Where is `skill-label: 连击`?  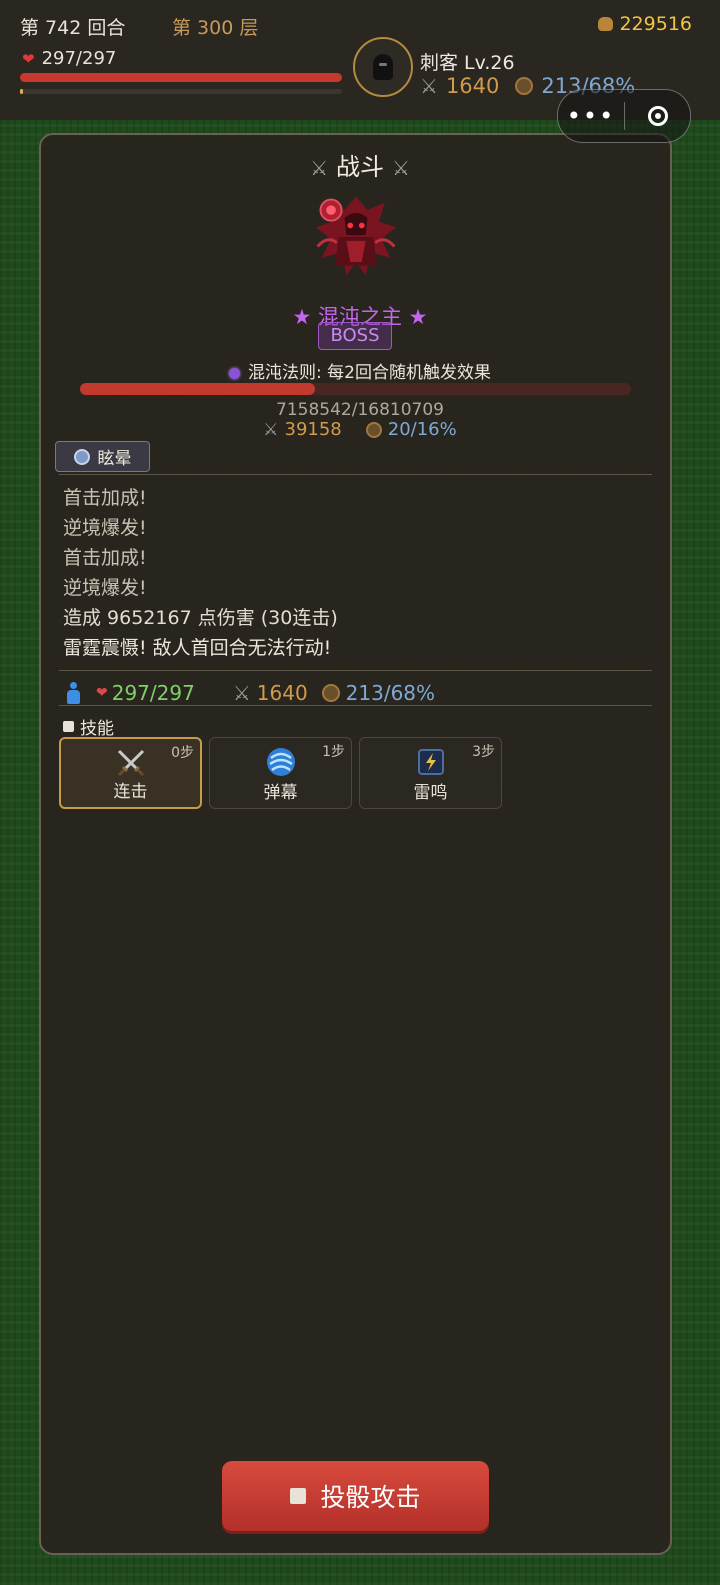 skill-label: 连击 is located at coordinates (130, 792).